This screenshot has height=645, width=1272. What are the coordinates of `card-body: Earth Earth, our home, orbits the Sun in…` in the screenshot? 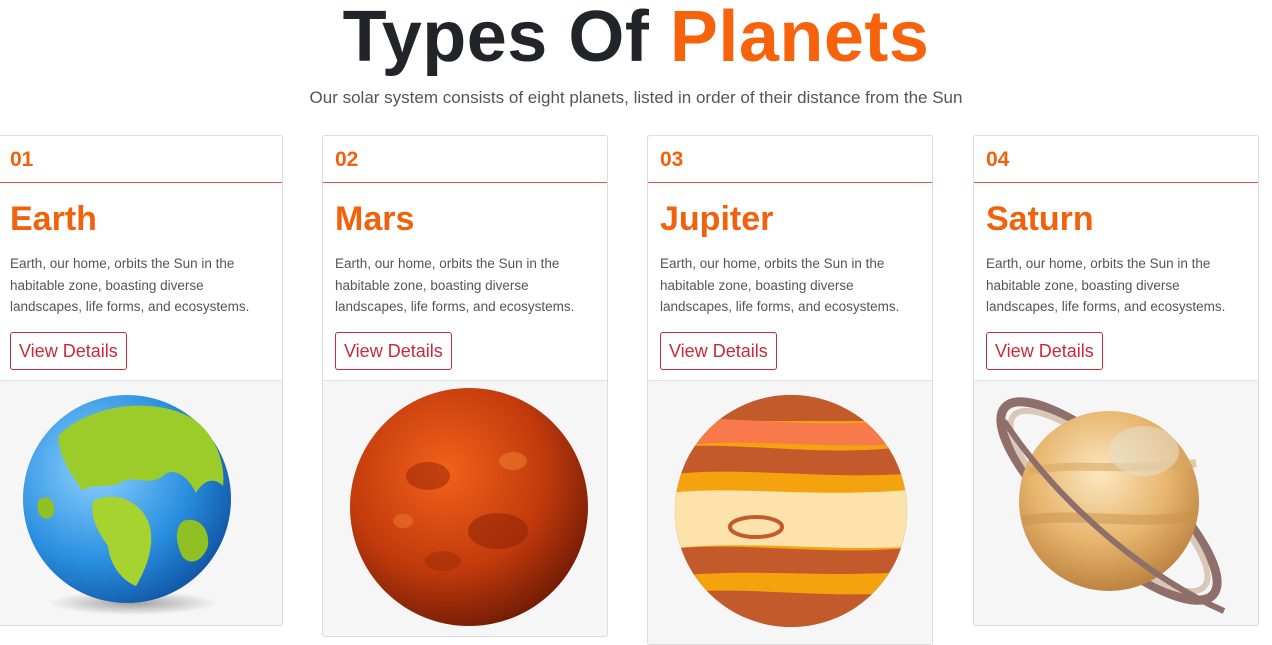 It's located at (141, 281).